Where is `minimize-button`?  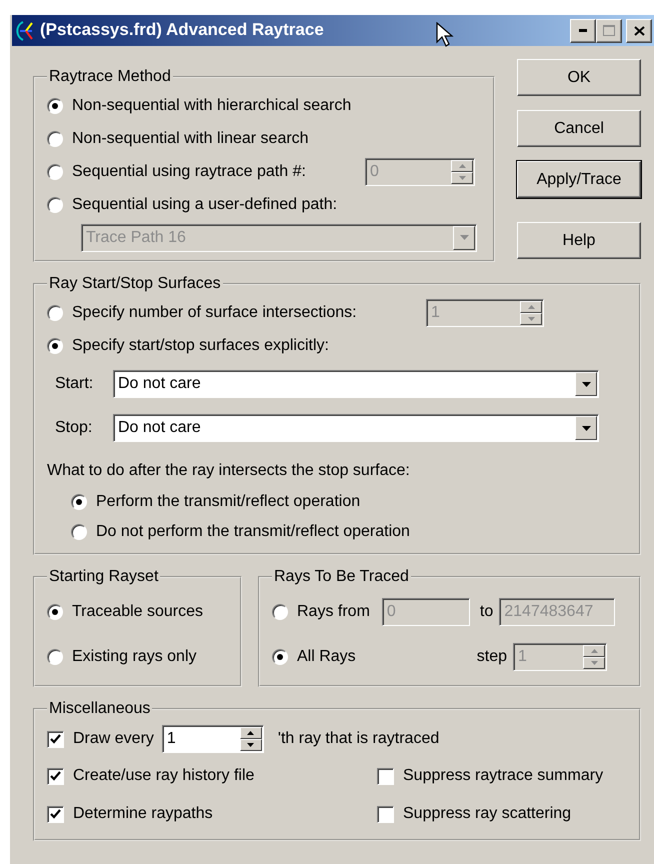 minimize-button is located at coordinates (583, 30).